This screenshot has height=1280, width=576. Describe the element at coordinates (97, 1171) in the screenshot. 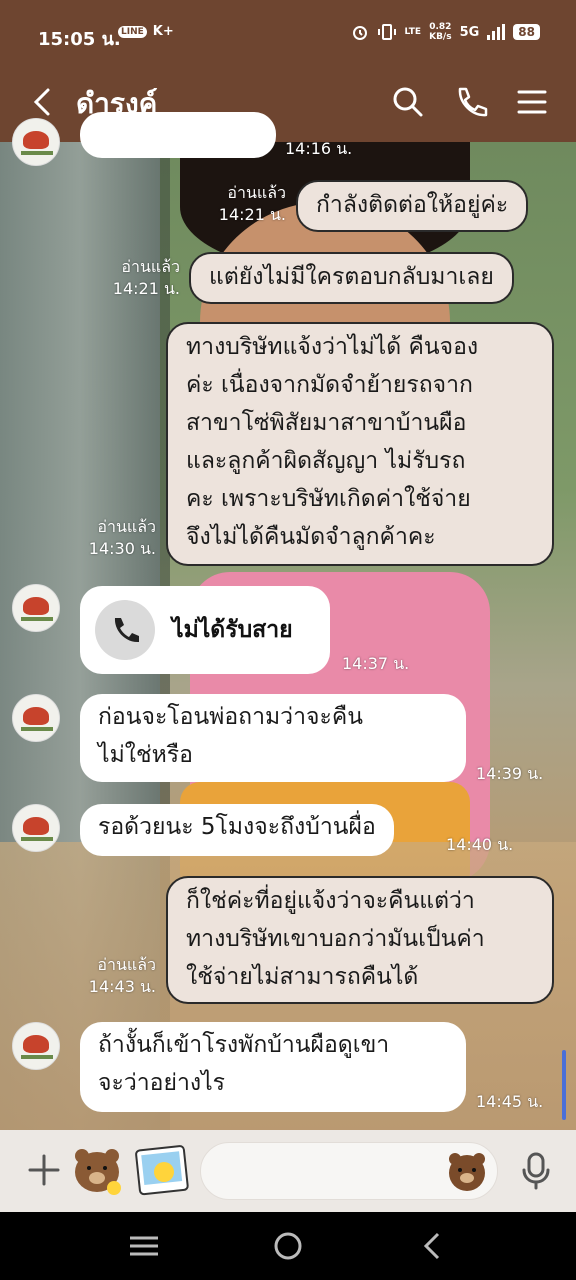

I see `bear-sticker-icon` at that location.